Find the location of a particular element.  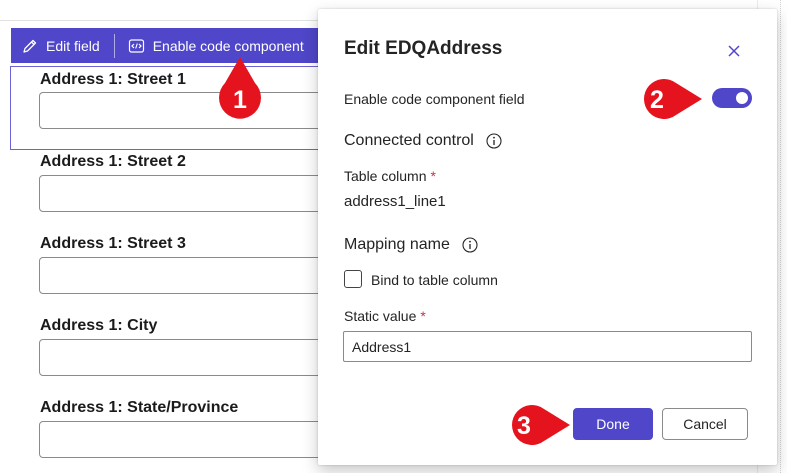

state-province-input is located at coordinates (189, 439).